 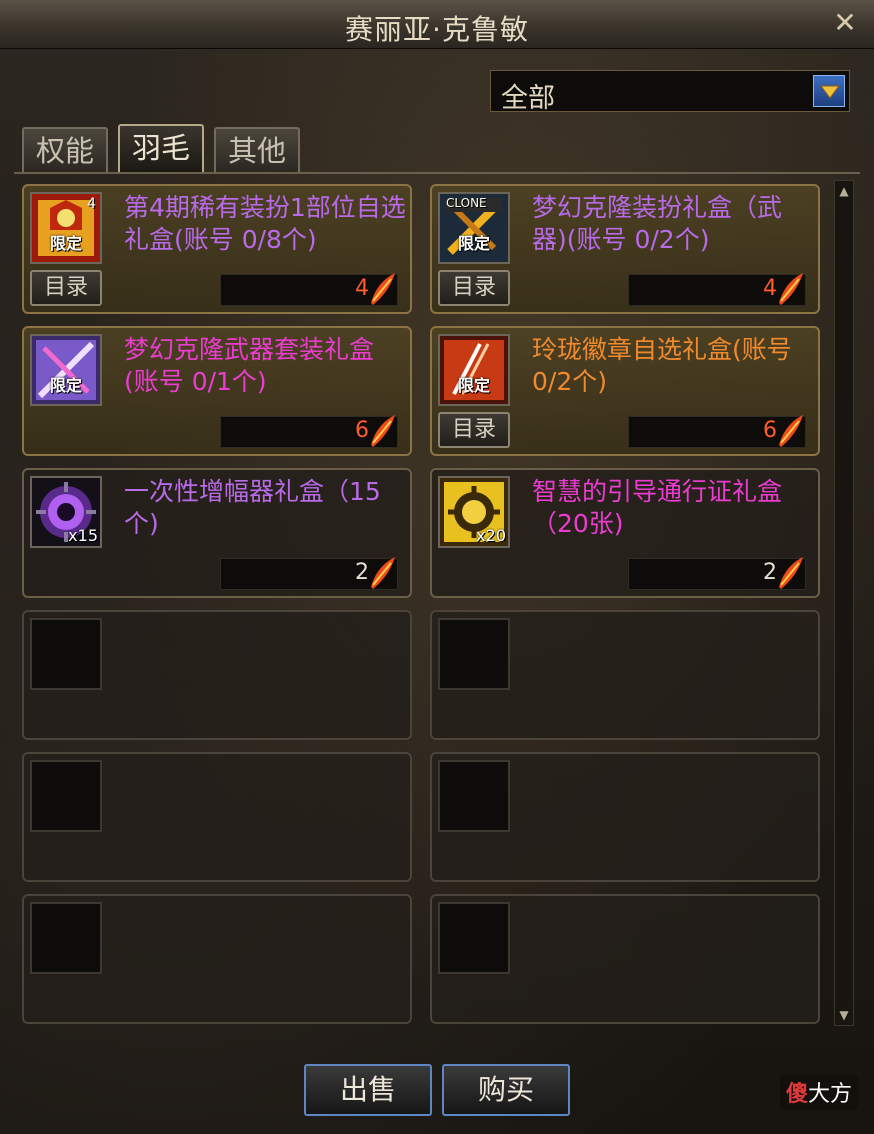 What do you see at coordinates (506, 1090) in the screenshot?
I see `buy-button: 购买` at bounding box center [506, 1090].